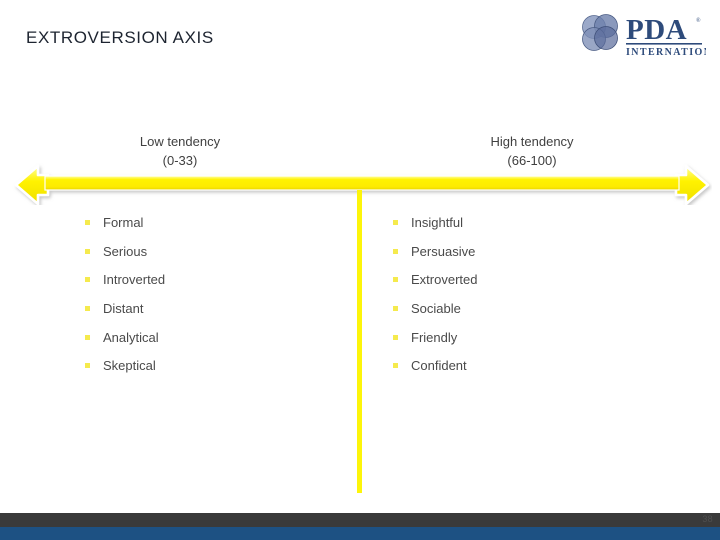 The image size is (720, 540). What do you see at coordinates (134, 280) in the screenshot?
I see `trait-label: Introverted` at bounding box center [134, 280].